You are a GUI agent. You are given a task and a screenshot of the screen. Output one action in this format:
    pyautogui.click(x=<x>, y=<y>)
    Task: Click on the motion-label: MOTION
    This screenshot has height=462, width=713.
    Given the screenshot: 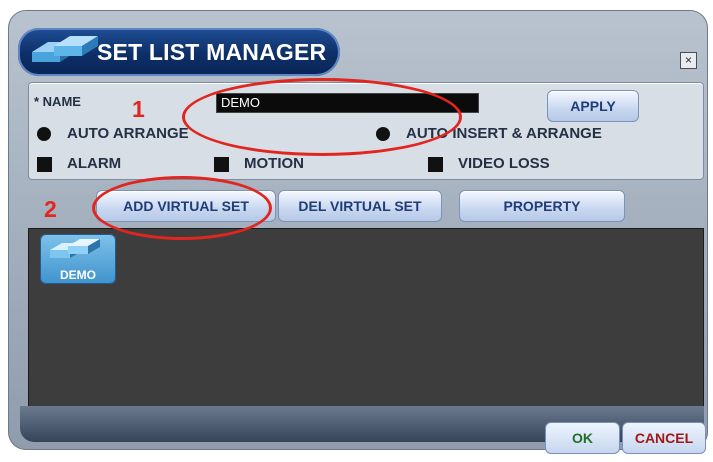 What is the action you would take?
    pyautogui.click(x=274, y=163)
    